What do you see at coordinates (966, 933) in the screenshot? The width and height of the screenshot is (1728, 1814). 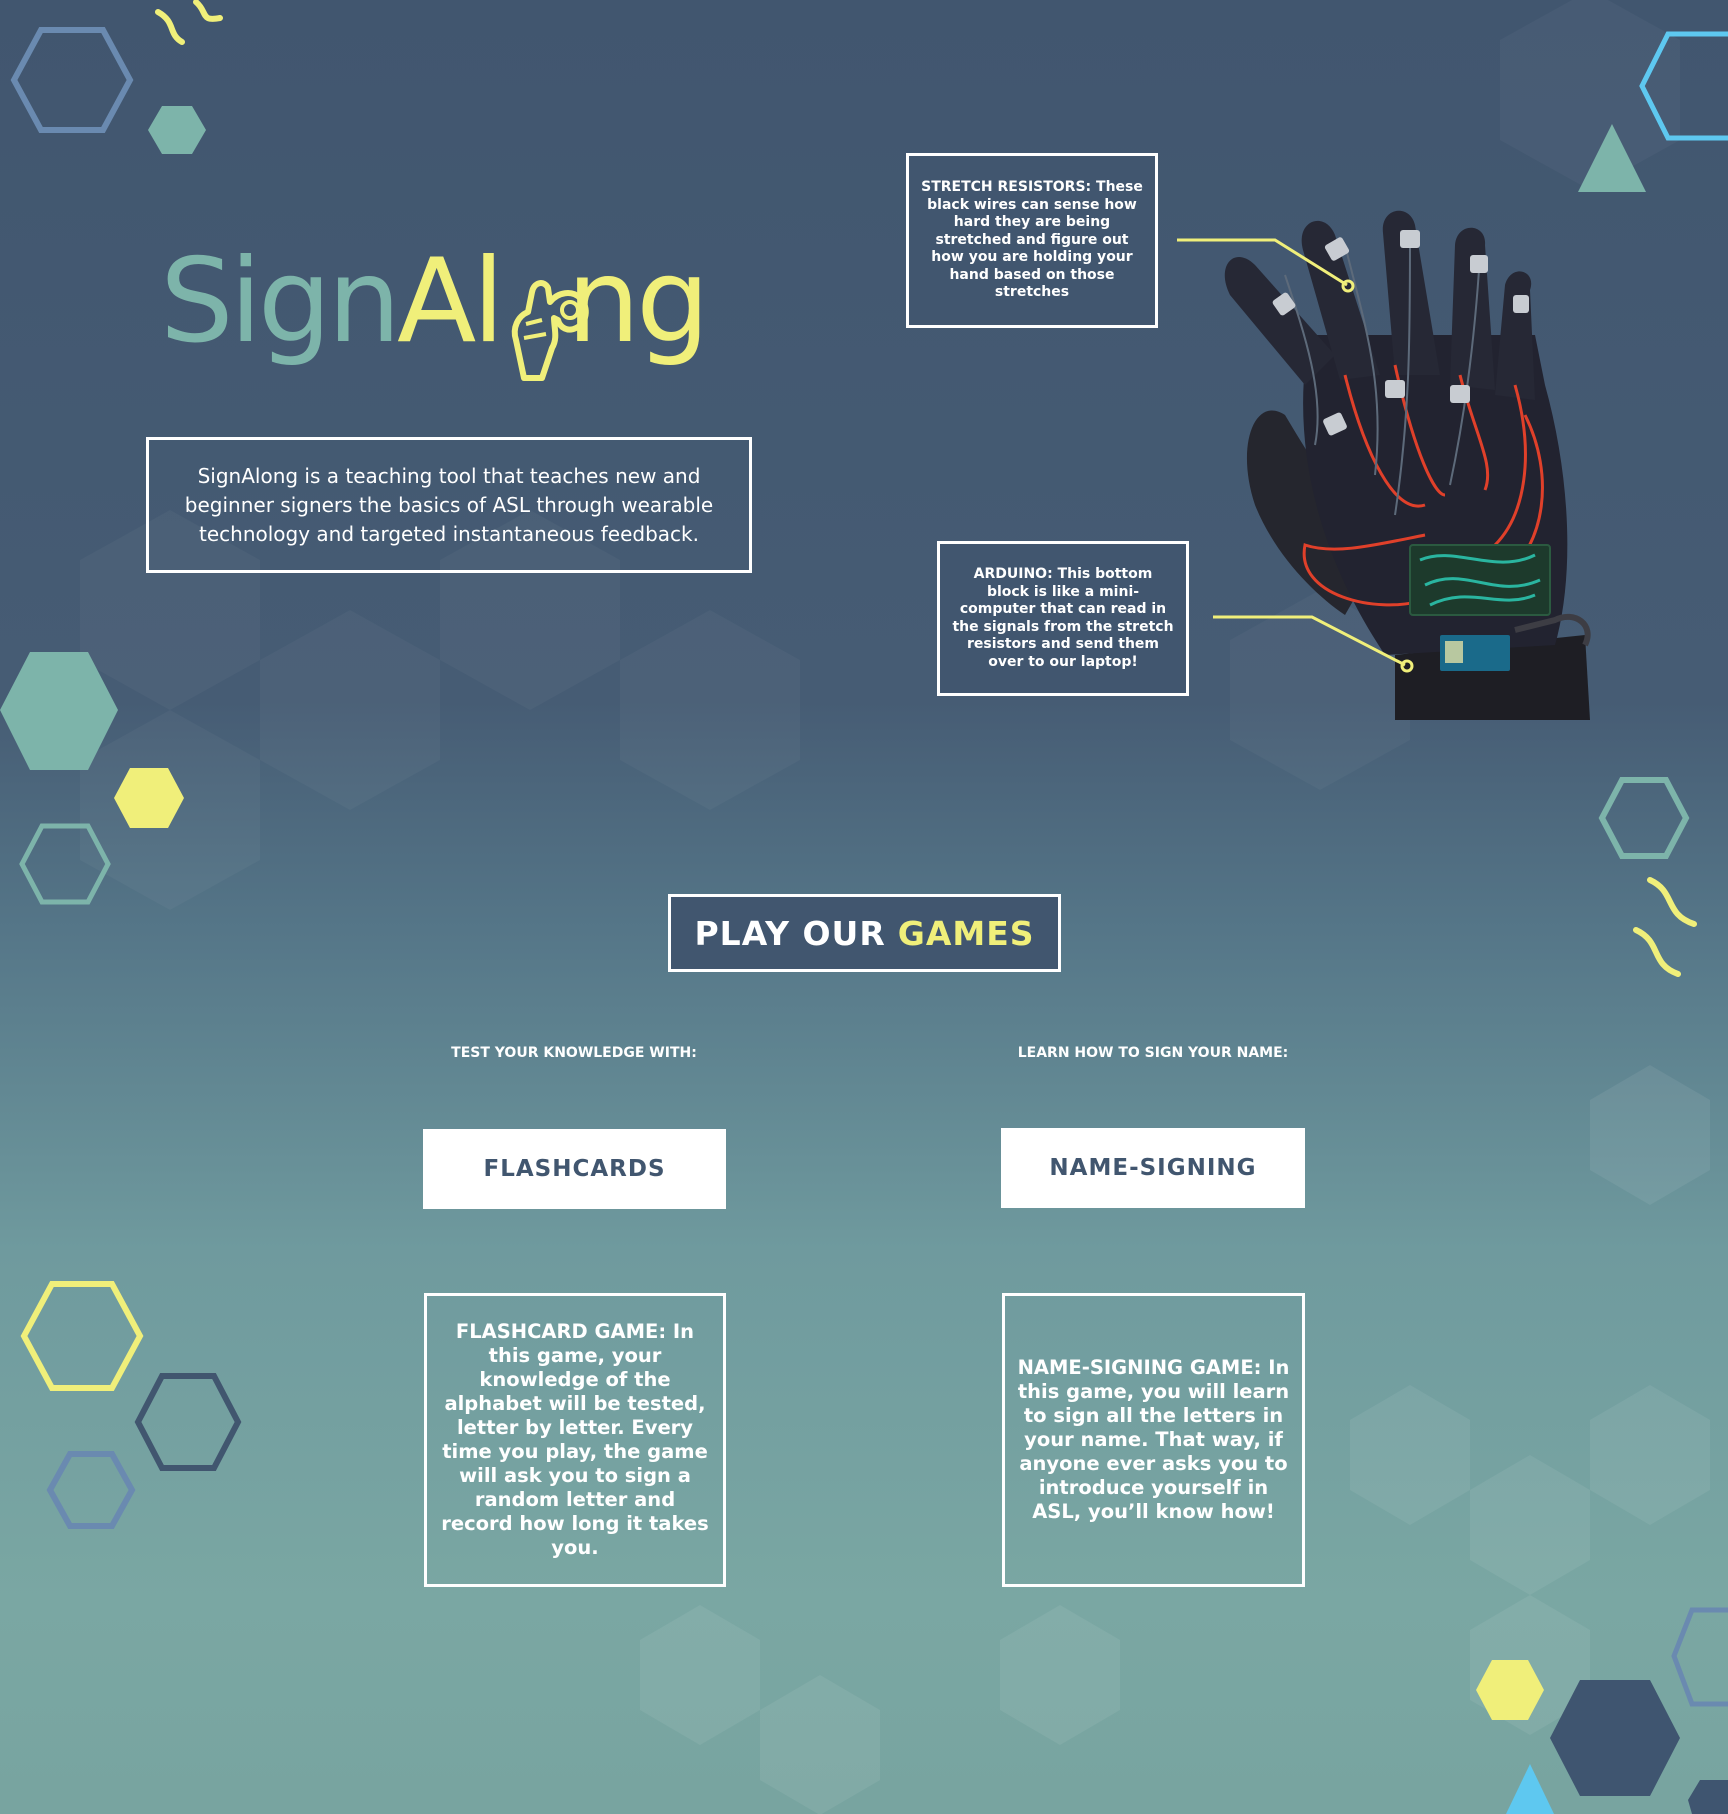 I see `play-heading-part2: GAMES` at bounding box center [966, 933].